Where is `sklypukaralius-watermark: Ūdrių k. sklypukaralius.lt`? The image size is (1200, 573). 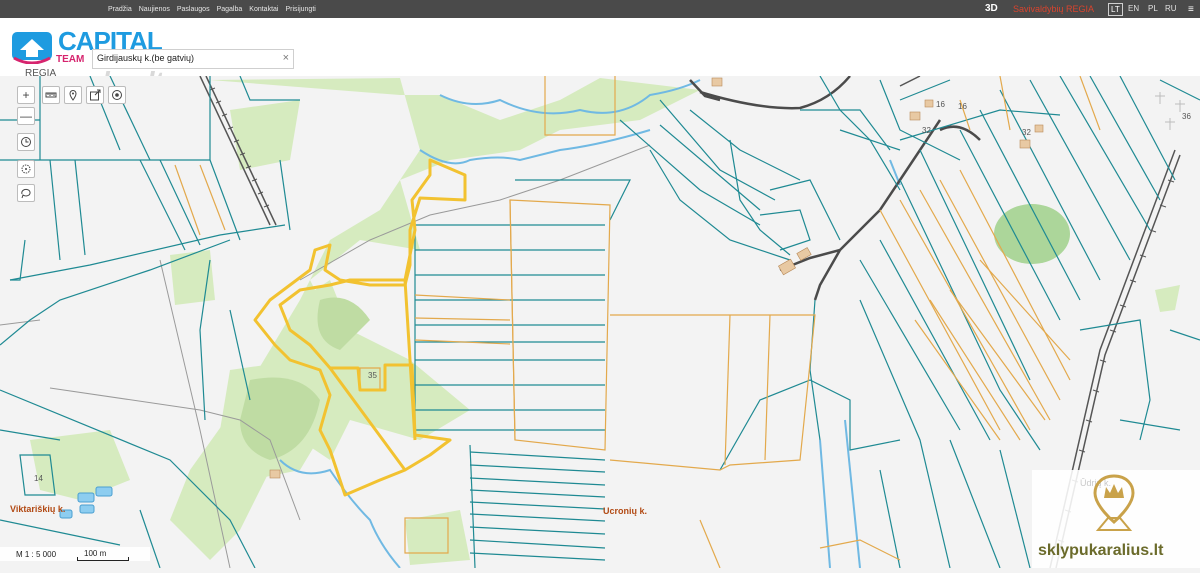 sklypukaralius-watermark: Ūdrių k. sklypukaralius.lt is located at coordinates (1116, 519).